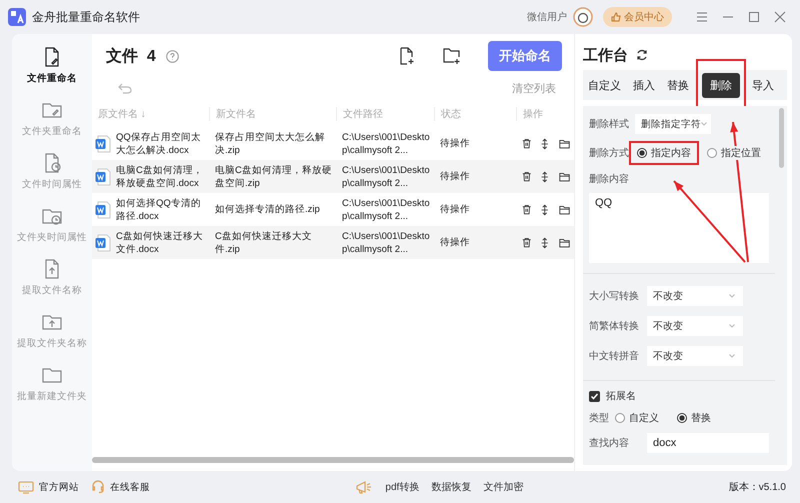 The height and width of the screenshot is (503, 800). What do you see at coordinates (98, 487) in the screenshot?
I see `headset-icon` at bounding box center [98, 487].